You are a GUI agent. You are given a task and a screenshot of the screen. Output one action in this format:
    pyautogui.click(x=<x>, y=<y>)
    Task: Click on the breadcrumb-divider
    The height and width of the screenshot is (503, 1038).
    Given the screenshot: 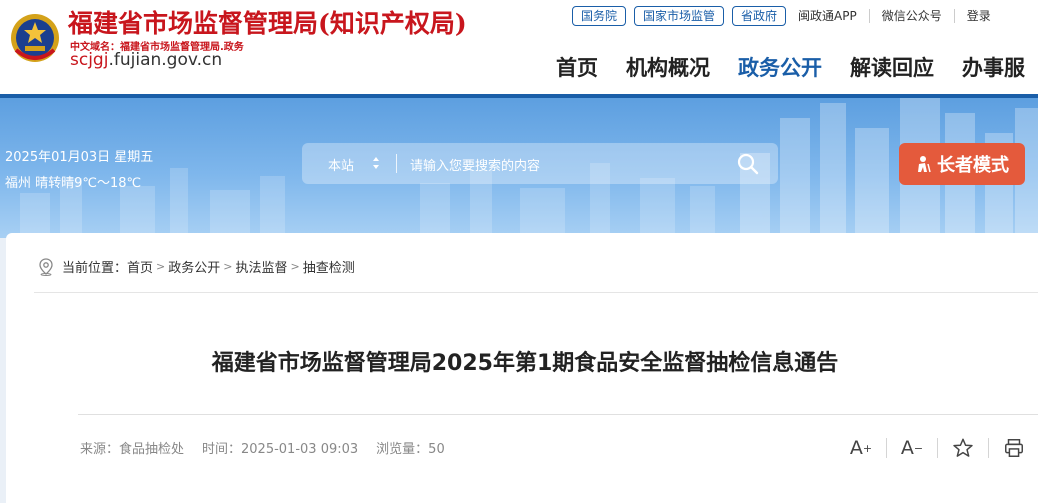 What is the action you would take?
    pyautogui.click(x=536, y=292)
    